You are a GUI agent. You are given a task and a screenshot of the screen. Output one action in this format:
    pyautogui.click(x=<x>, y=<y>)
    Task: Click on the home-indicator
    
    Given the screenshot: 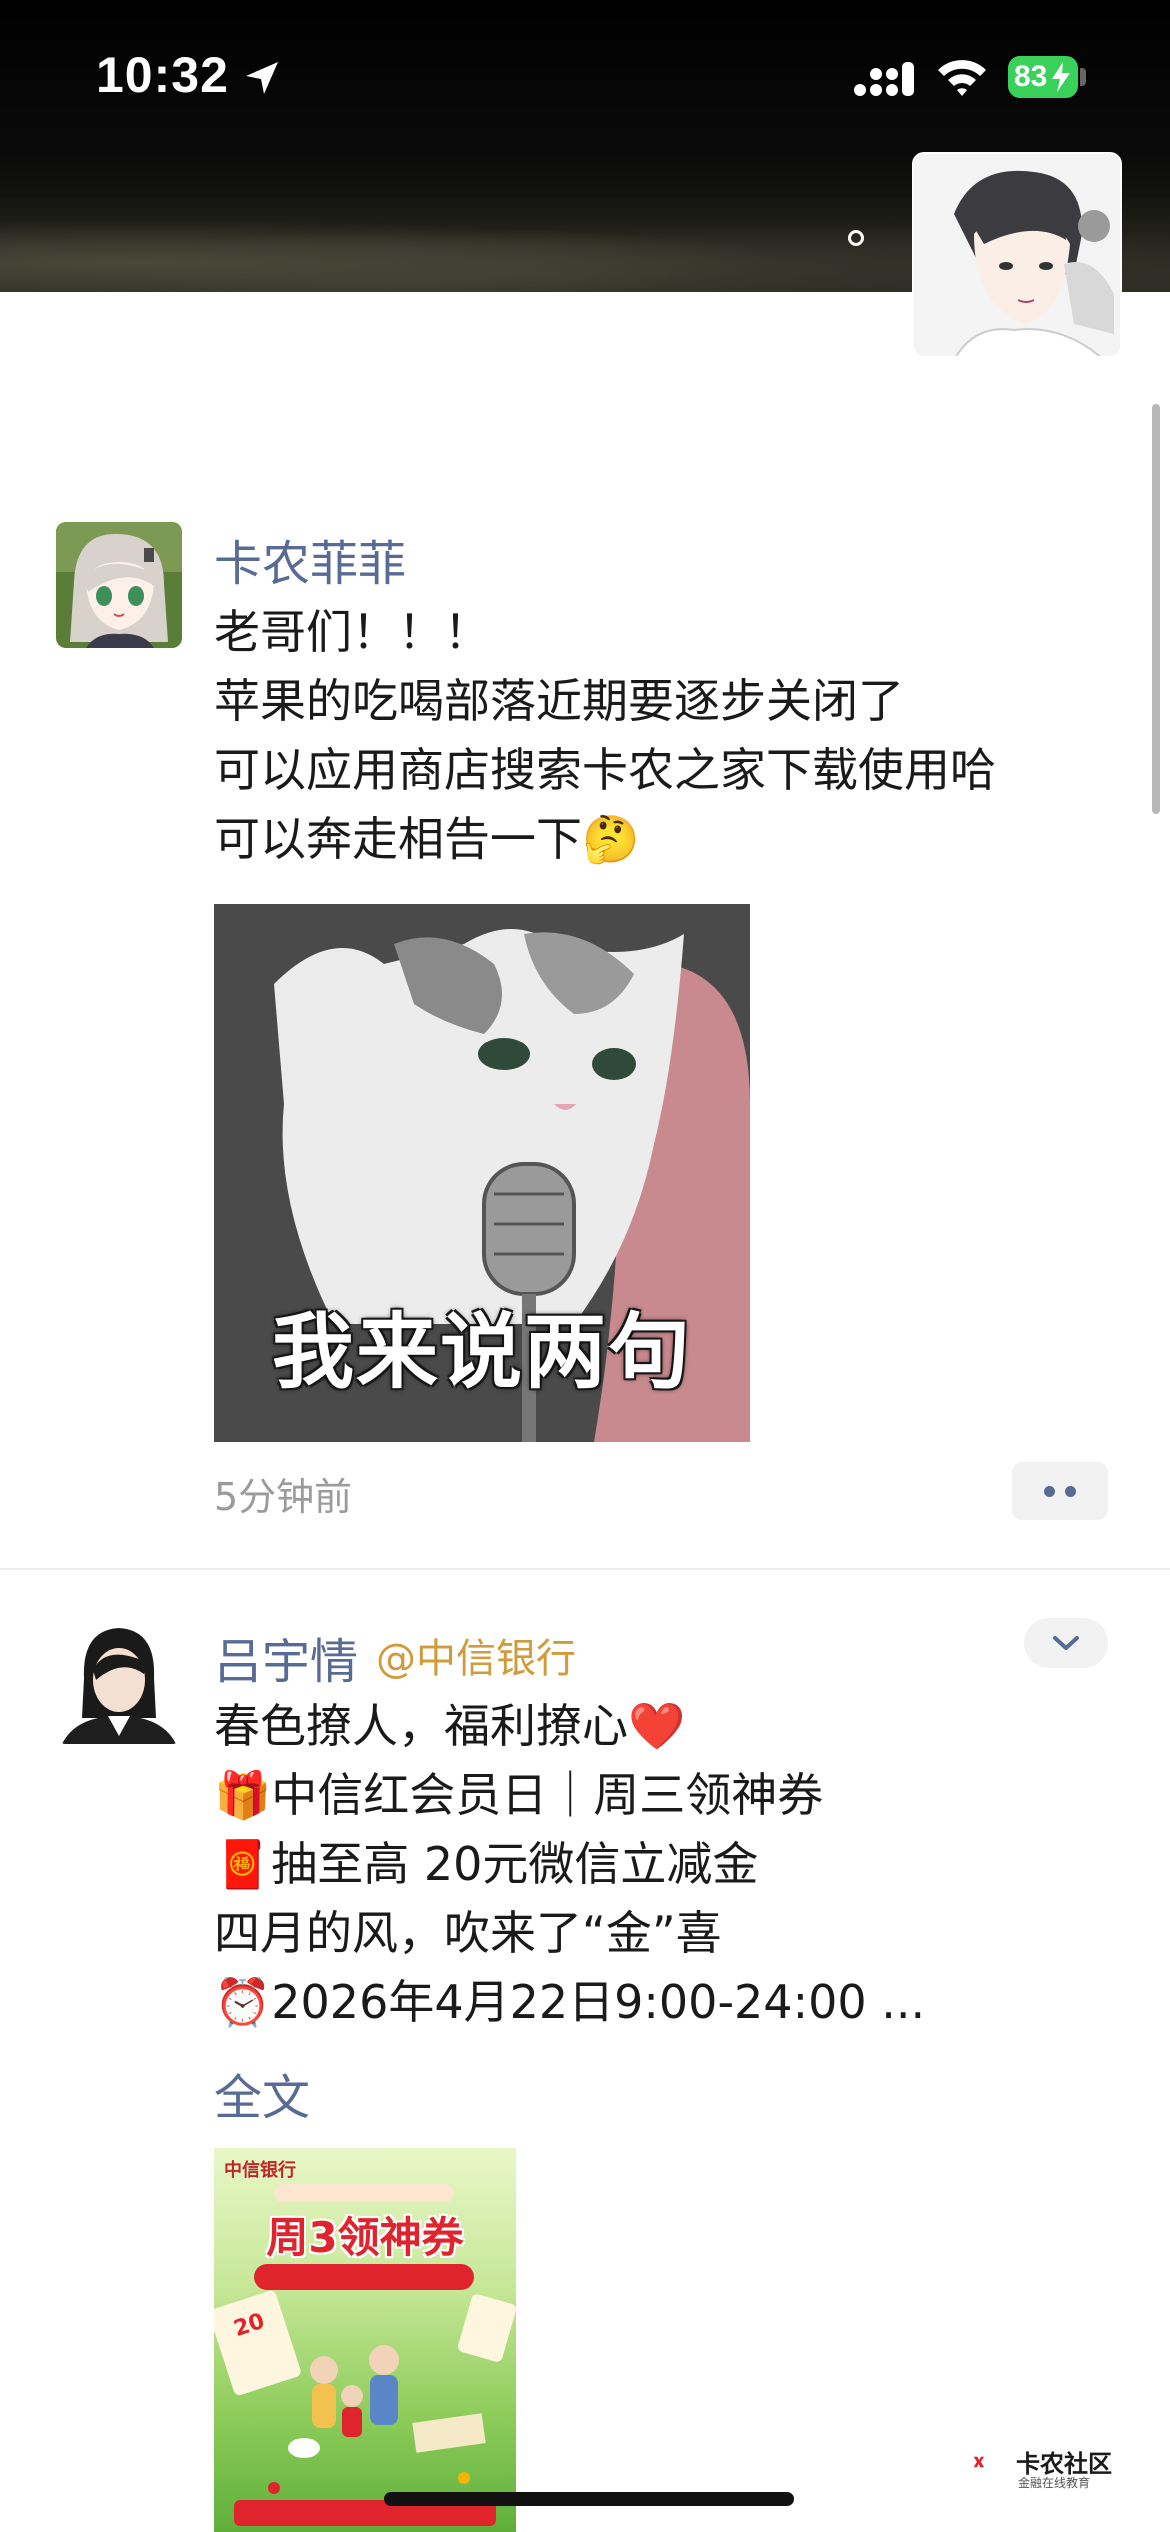 What is the action you would take?
    pyautogui.click(x=589, y=2499)
    